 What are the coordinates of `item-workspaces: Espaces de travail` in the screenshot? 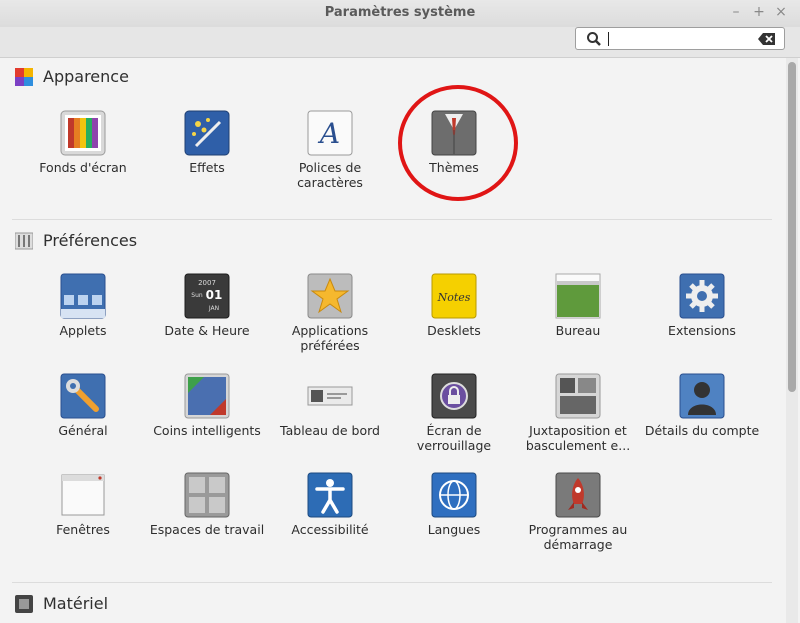 It's located at (207, 504).